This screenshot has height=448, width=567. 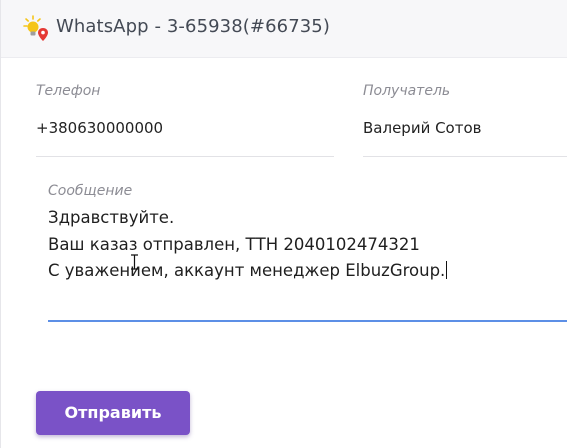 I want to click on text-caret, so click(x=447, y=270).